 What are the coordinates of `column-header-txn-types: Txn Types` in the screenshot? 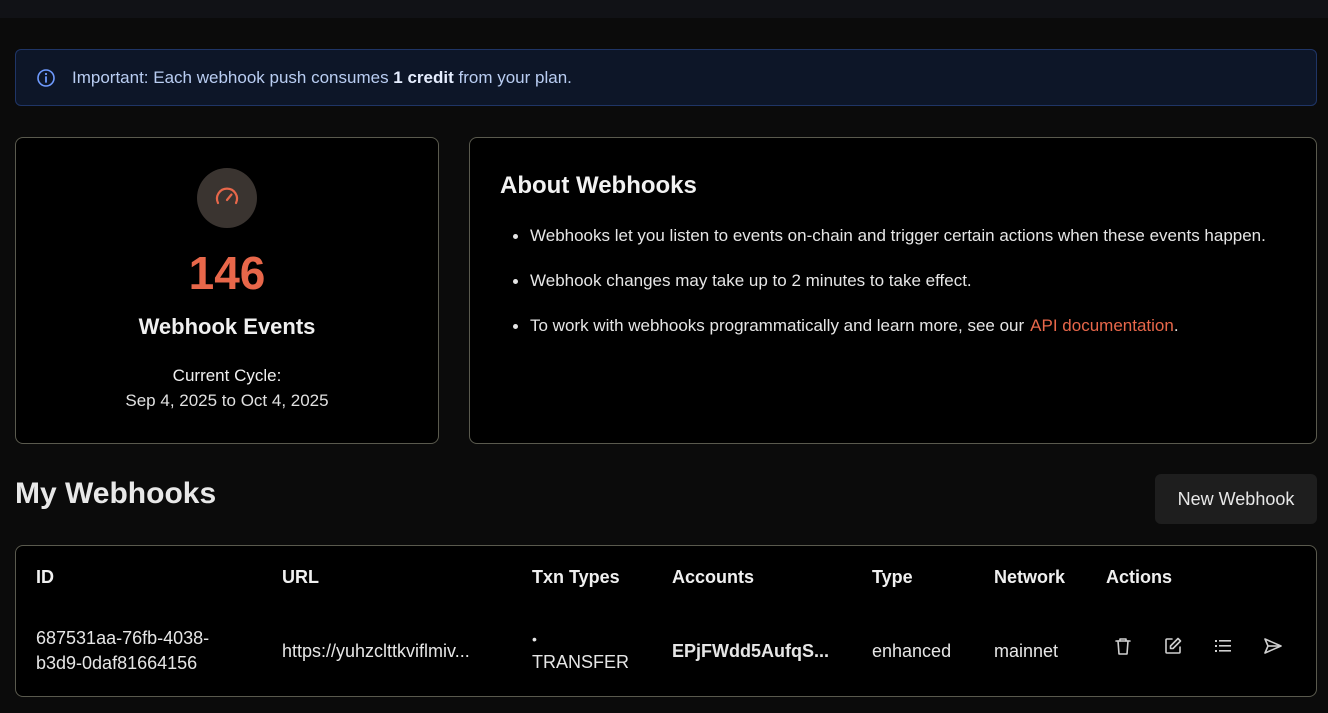 It's located at (576, 577).